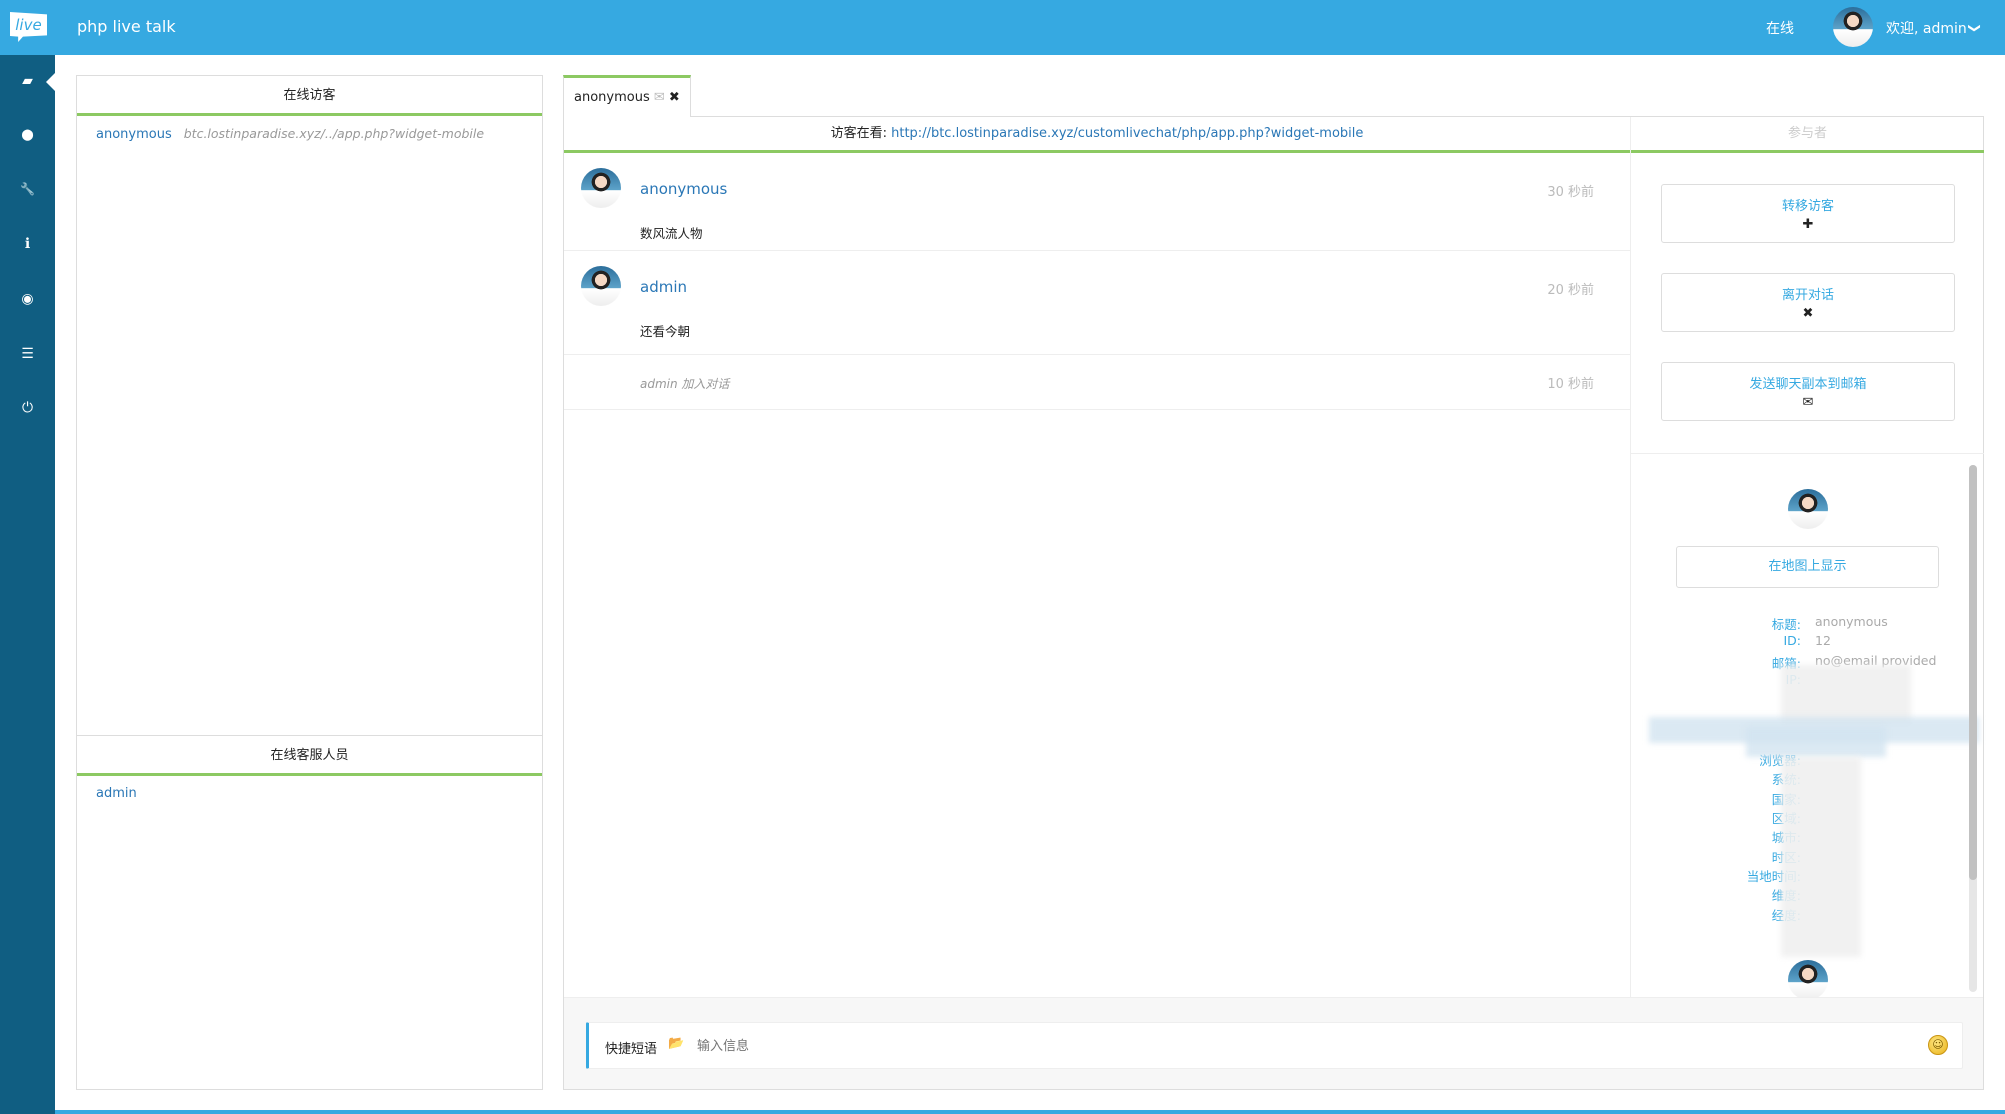 The image size is (2005, 1114). What do you see at coordinates (1097, 382) in the screenshot?
I see `system-message: admin 加入对话 10 秒前` at bounding box center [1097, 382].